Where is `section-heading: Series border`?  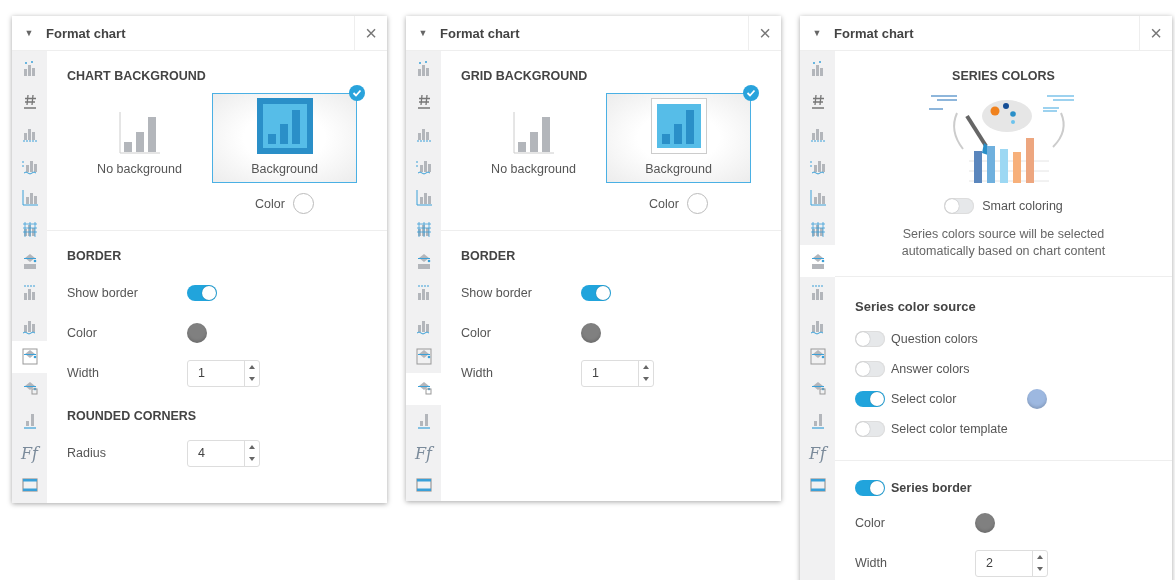 section-heading: Series border is located at coordinates (931, 488).